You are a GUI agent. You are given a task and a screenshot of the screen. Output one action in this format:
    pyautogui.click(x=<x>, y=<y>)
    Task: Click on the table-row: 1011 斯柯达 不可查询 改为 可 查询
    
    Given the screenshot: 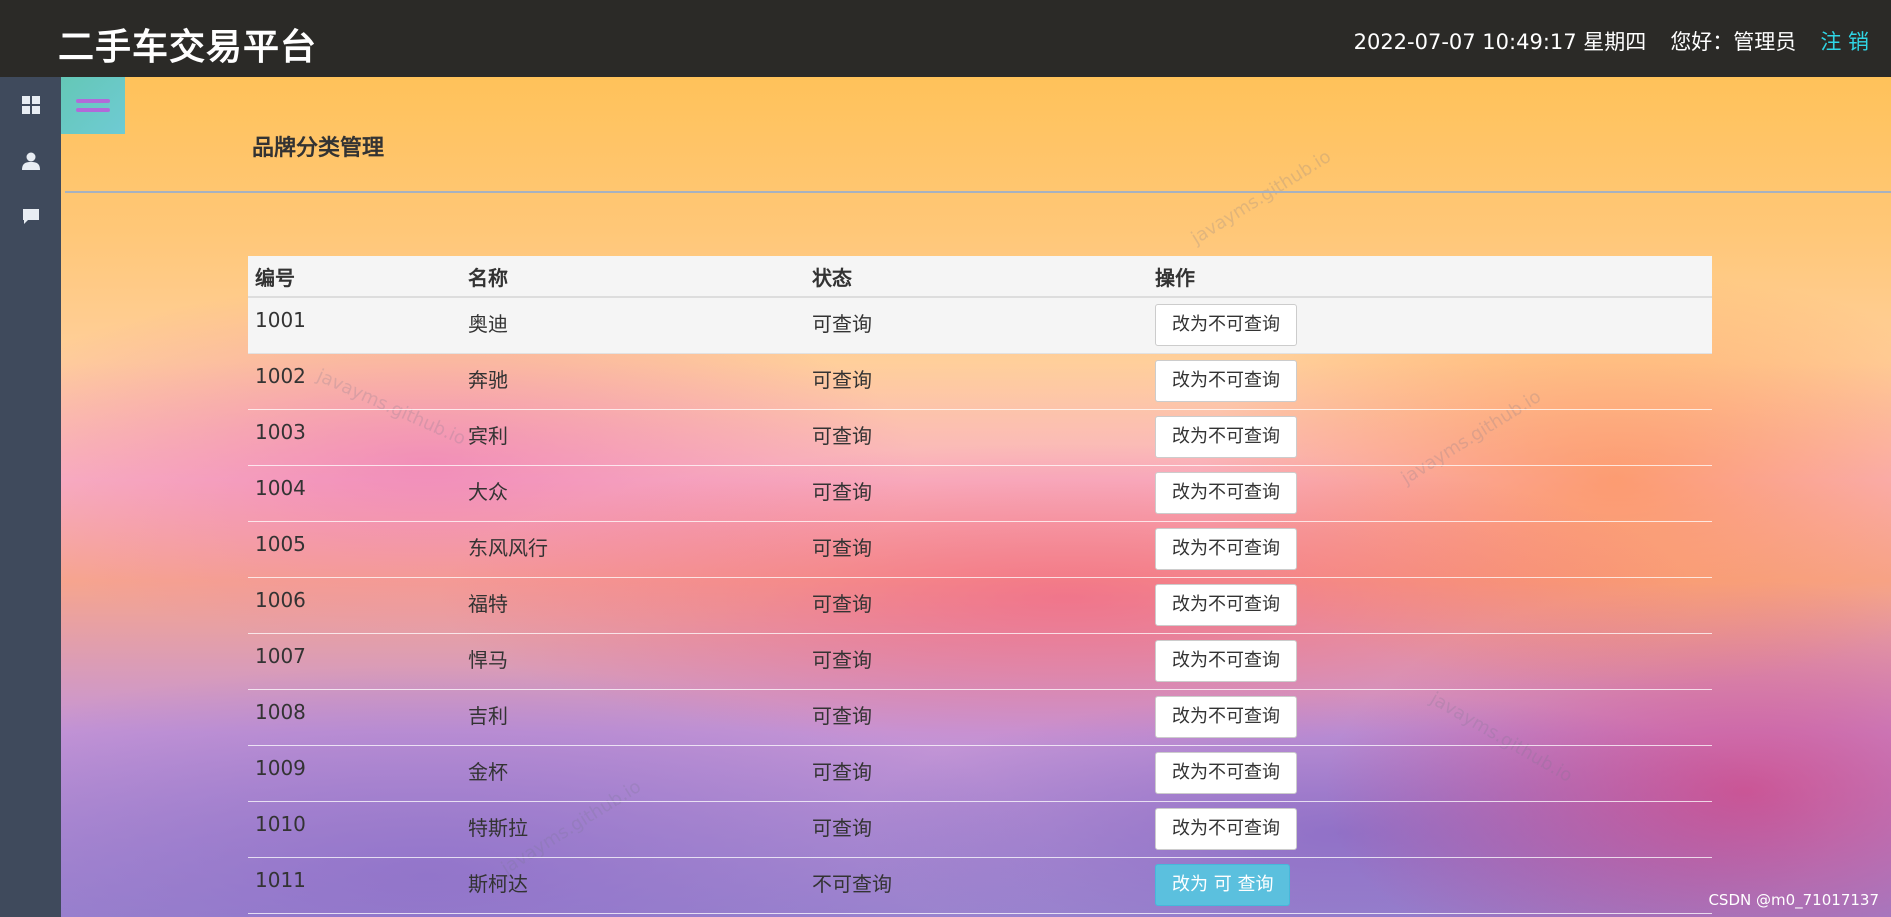 What is the action you would take?
    pyautogui.click(x=980, y=886)
    